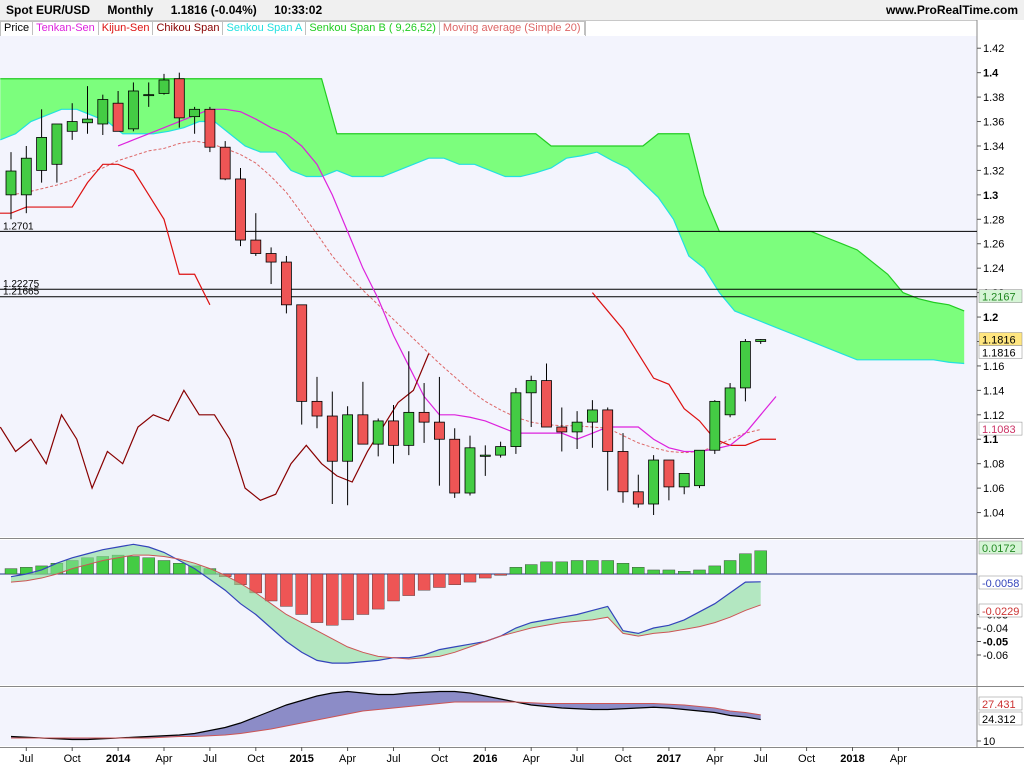  What do you see at coordinates (189, 547) in the screenshot?
I see `legend-macd: MACD ( 12,26,9)` at bounding box center [189, 547].